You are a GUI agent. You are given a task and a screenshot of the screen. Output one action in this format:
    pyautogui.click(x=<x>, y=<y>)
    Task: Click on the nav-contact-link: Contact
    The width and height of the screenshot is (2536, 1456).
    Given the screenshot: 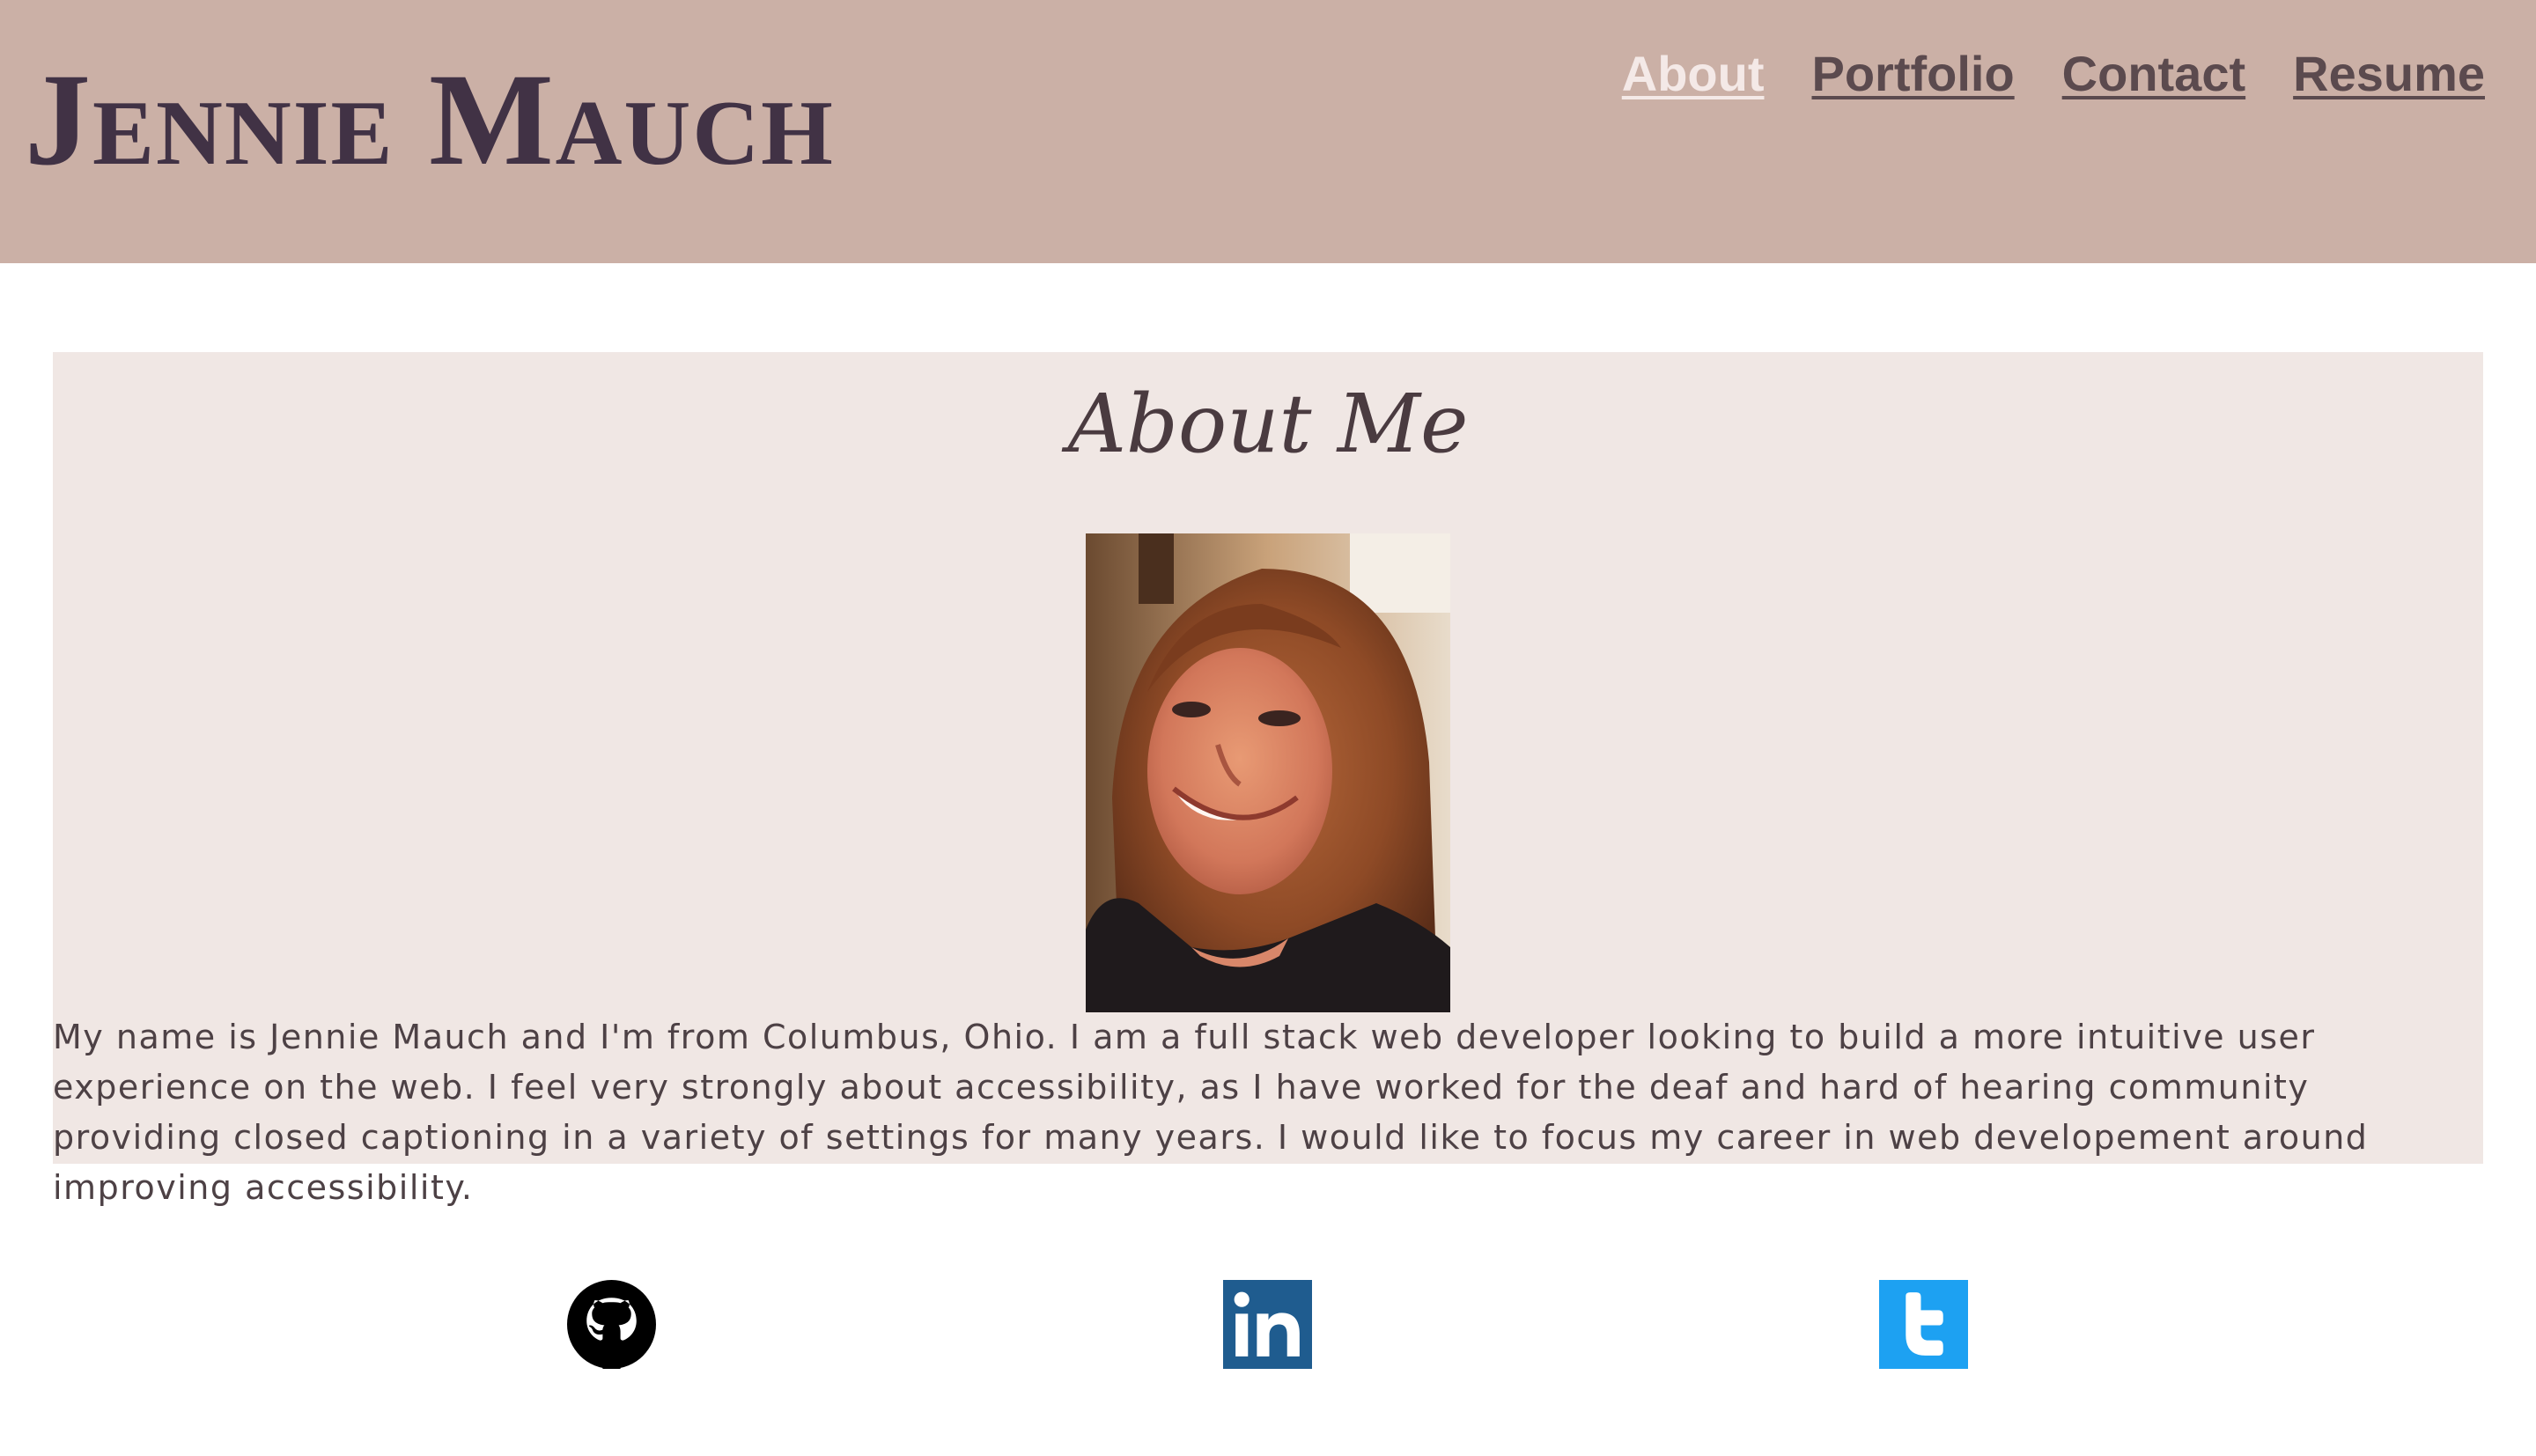 What is the action you would take?
    pyautogui.click(x=2153, y=74)
    